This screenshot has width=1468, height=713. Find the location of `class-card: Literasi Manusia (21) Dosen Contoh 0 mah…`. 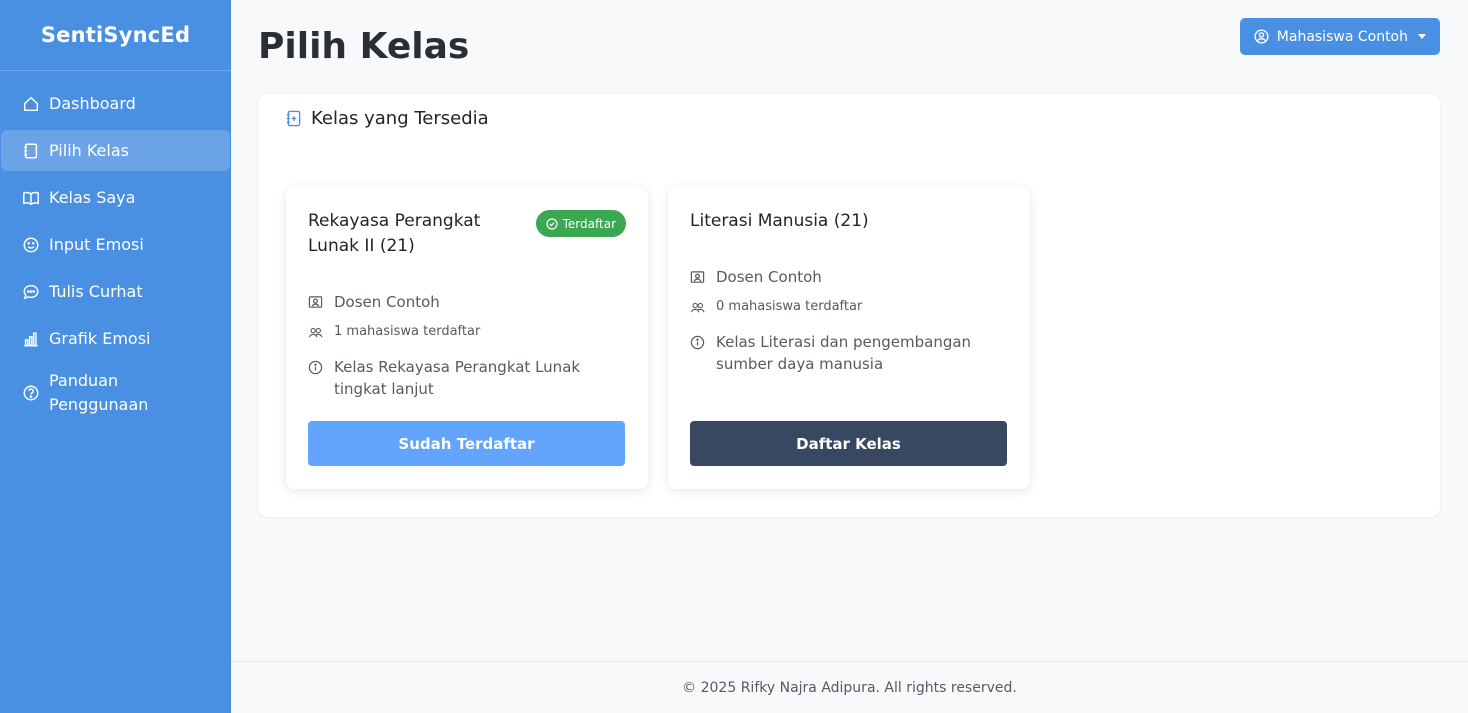

class-card: Literasi Manusia (21) Dosen Contoh 0 mah… is located at coordinates (849, 338).